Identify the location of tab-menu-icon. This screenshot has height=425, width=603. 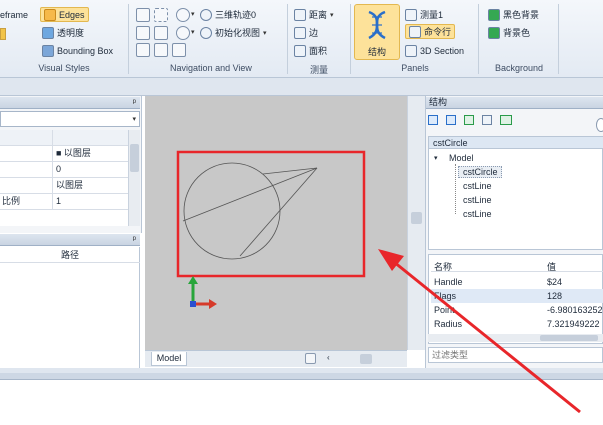
(310, 358).